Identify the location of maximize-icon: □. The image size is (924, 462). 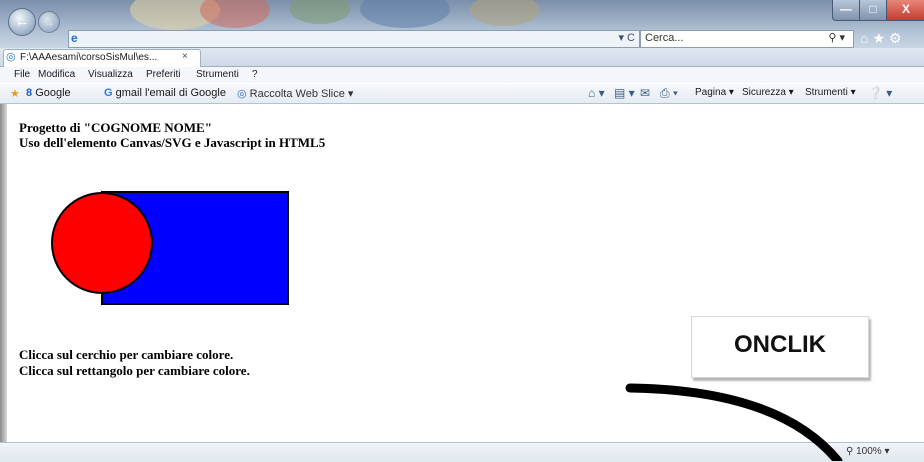
(873, 9).